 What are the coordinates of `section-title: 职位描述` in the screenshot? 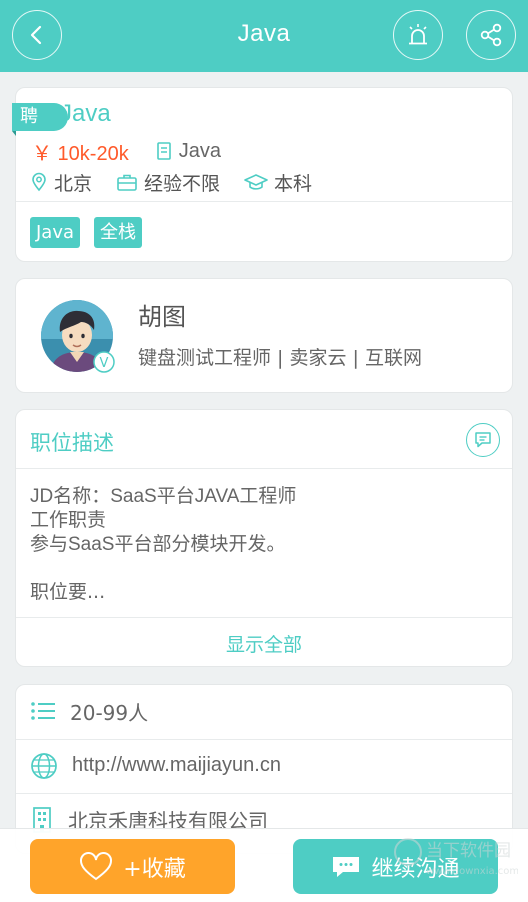 It's located at (72, 443).